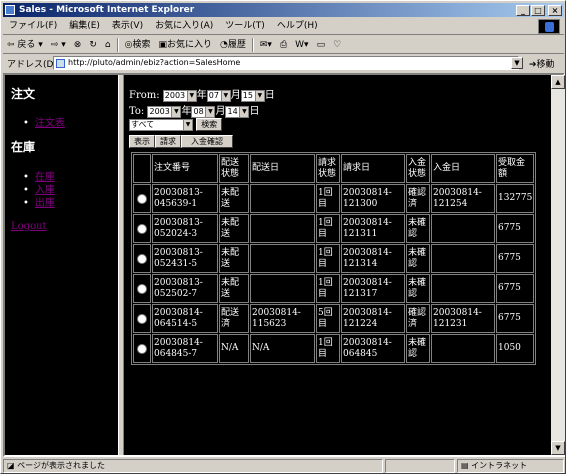 The image size is (566, 474). Describe the element at coordinates (10, 10) in the screenshot. I see `ie-icon` at that location.